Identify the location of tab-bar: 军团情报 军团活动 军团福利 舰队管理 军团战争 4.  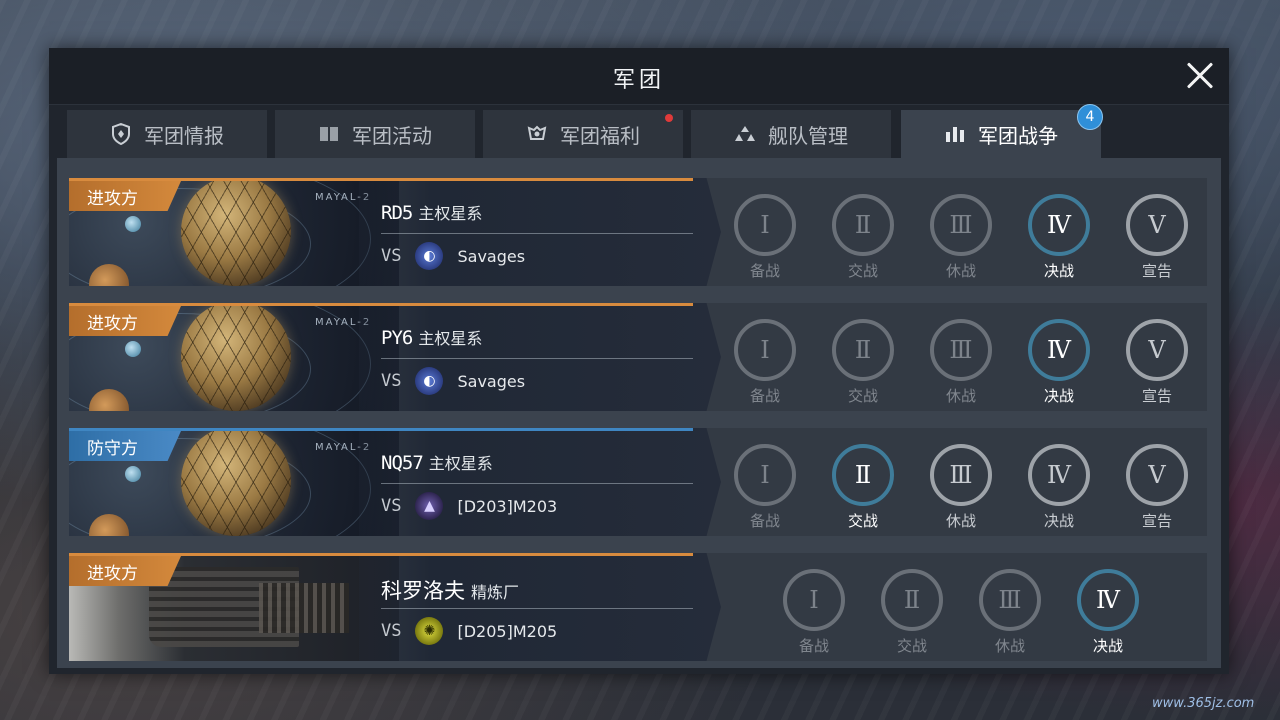
(642, 131).